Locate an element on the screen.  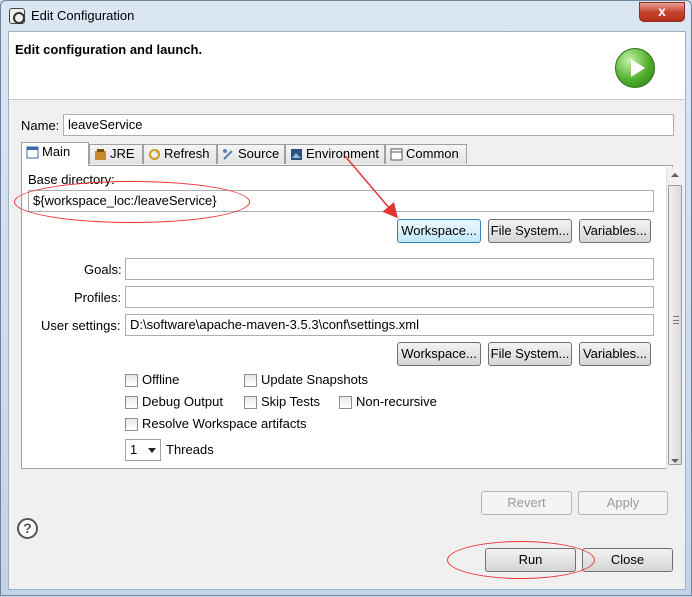
debug-output-label: Debug Output is located at coordinates (182, 401).